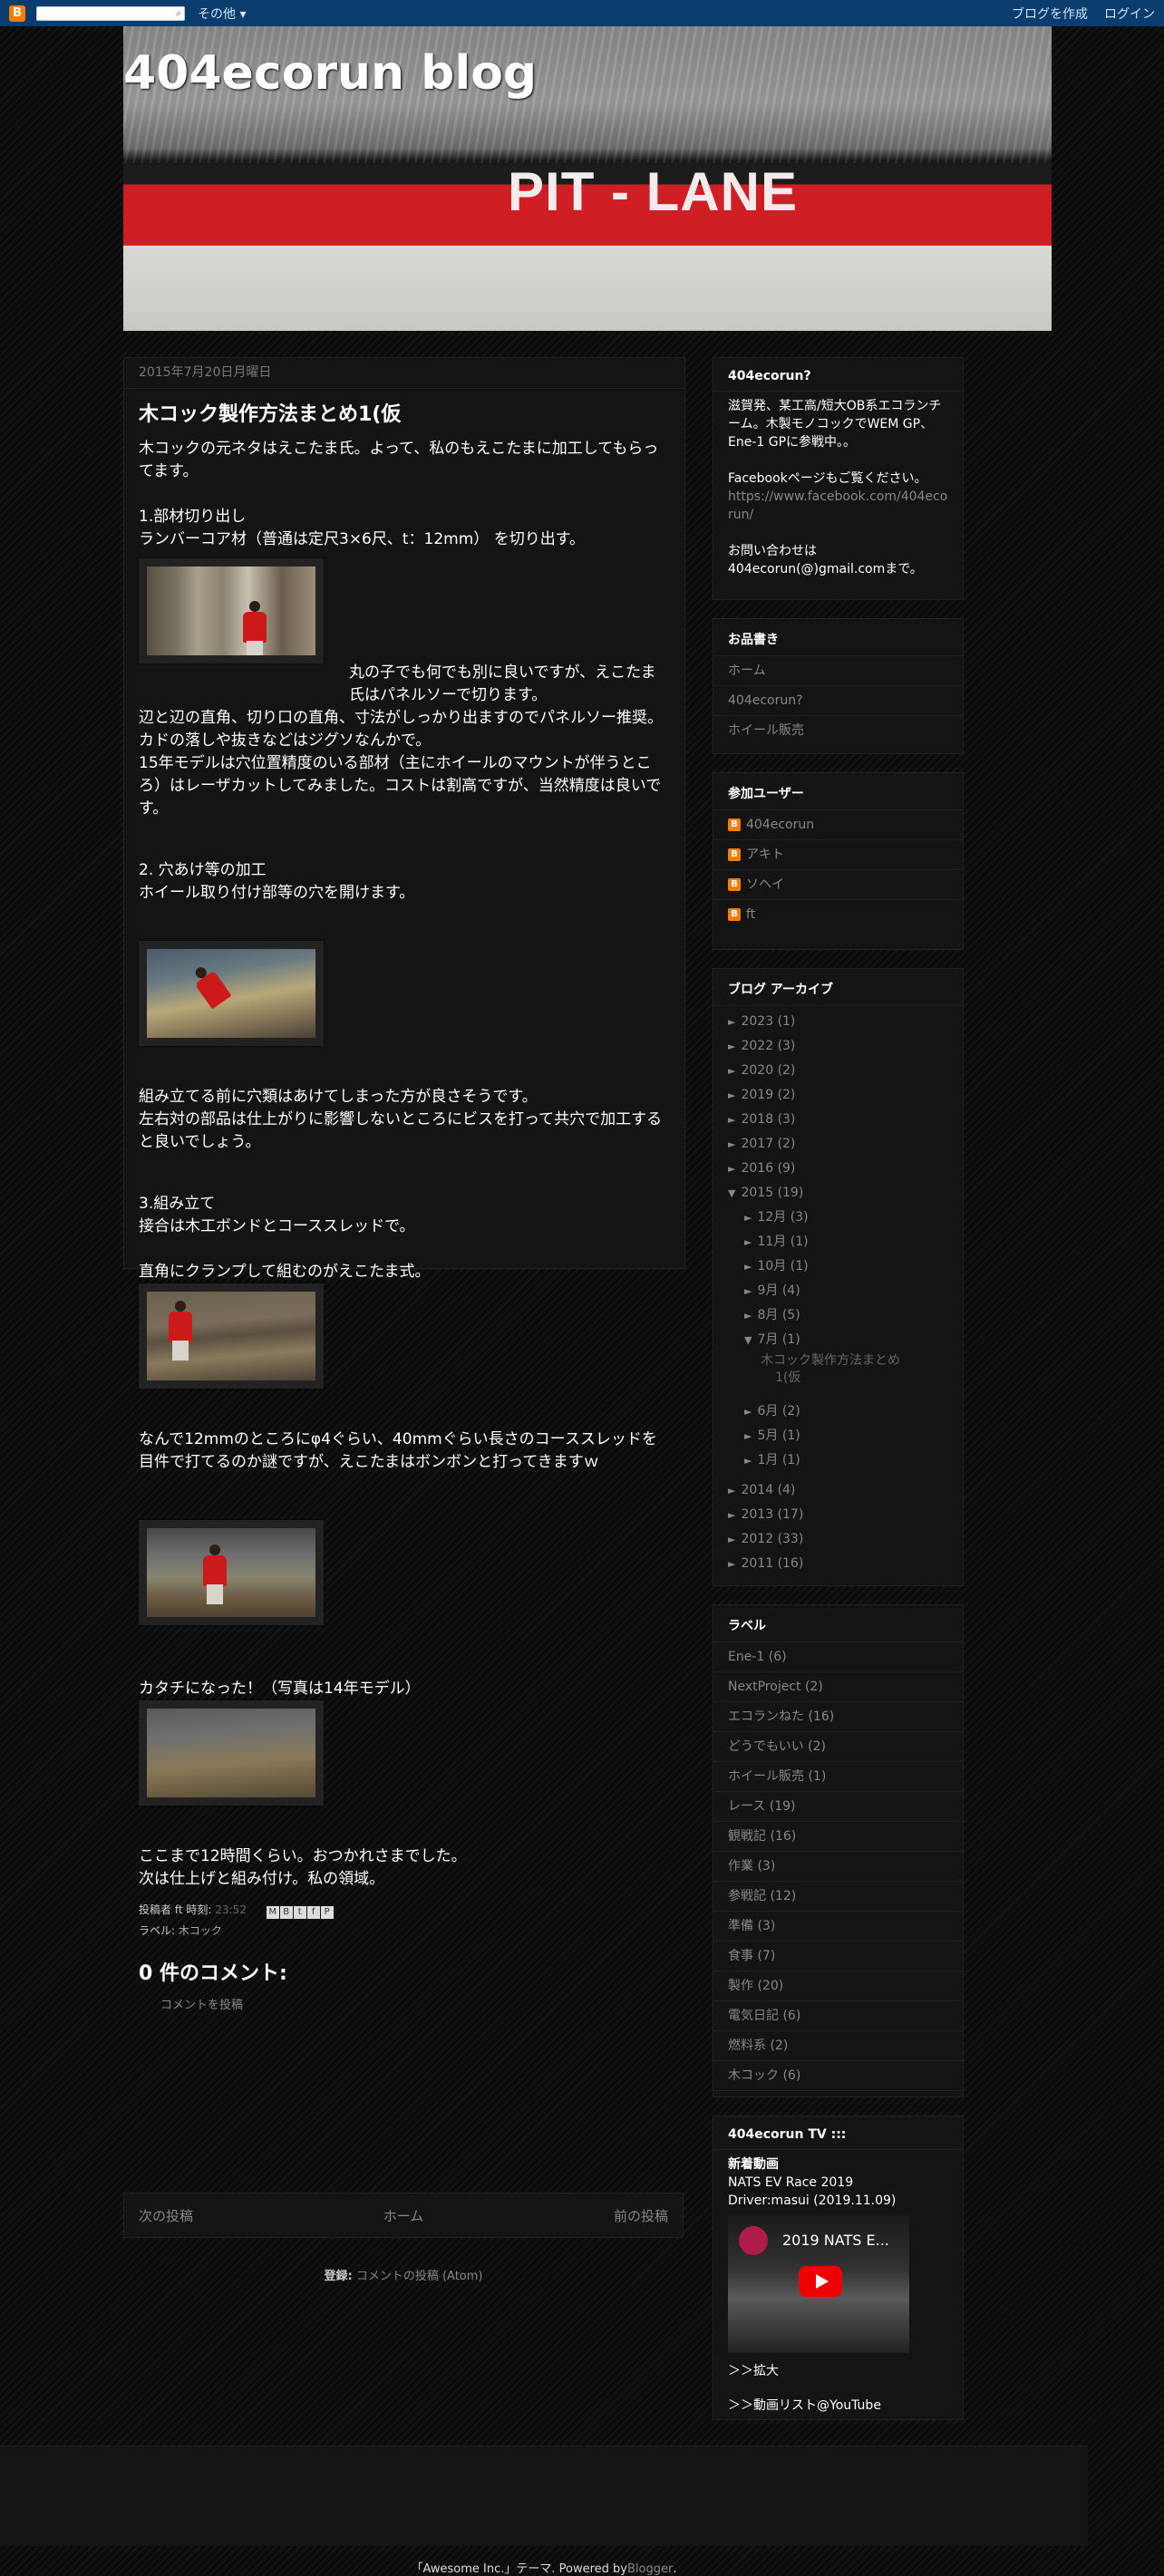 This screenshot has height=2576, width=1164. What do you see at coordinates (838, 2016) in the screenshot?
I see `label-link: 電気日記 (6)` at bounding box center [838, 2016].